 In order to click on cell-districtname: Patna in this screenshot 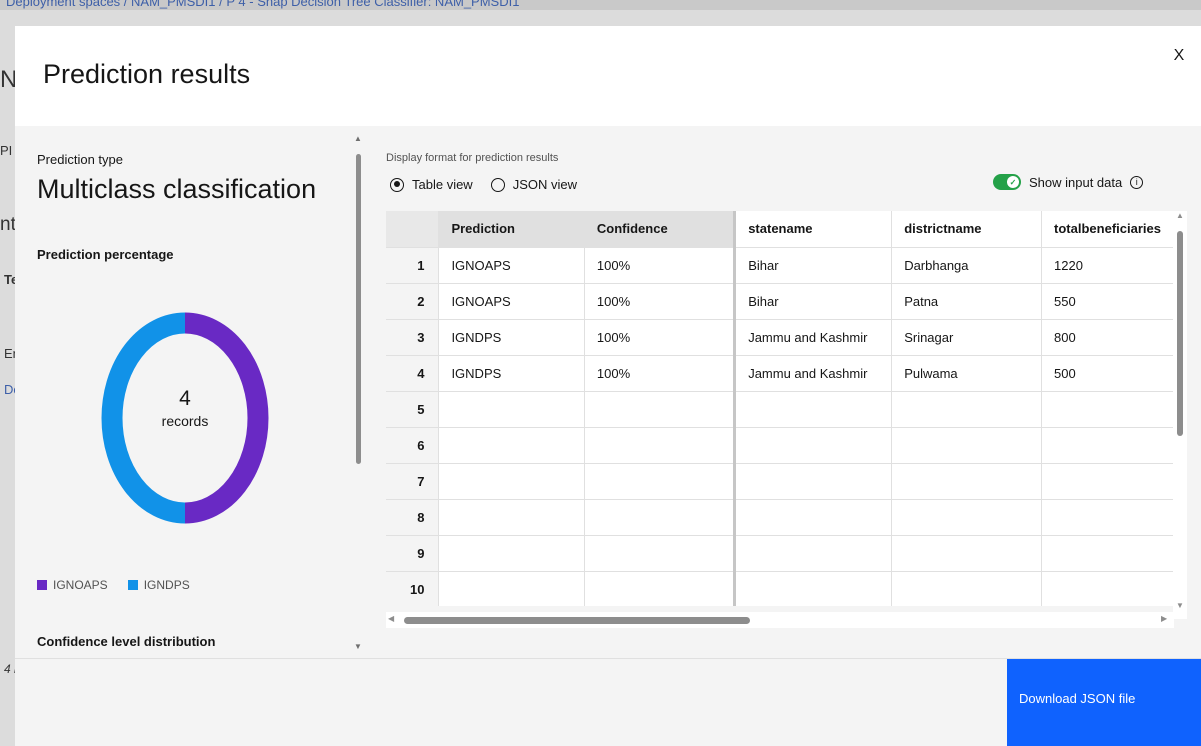, I will do `click(967, 301)`.